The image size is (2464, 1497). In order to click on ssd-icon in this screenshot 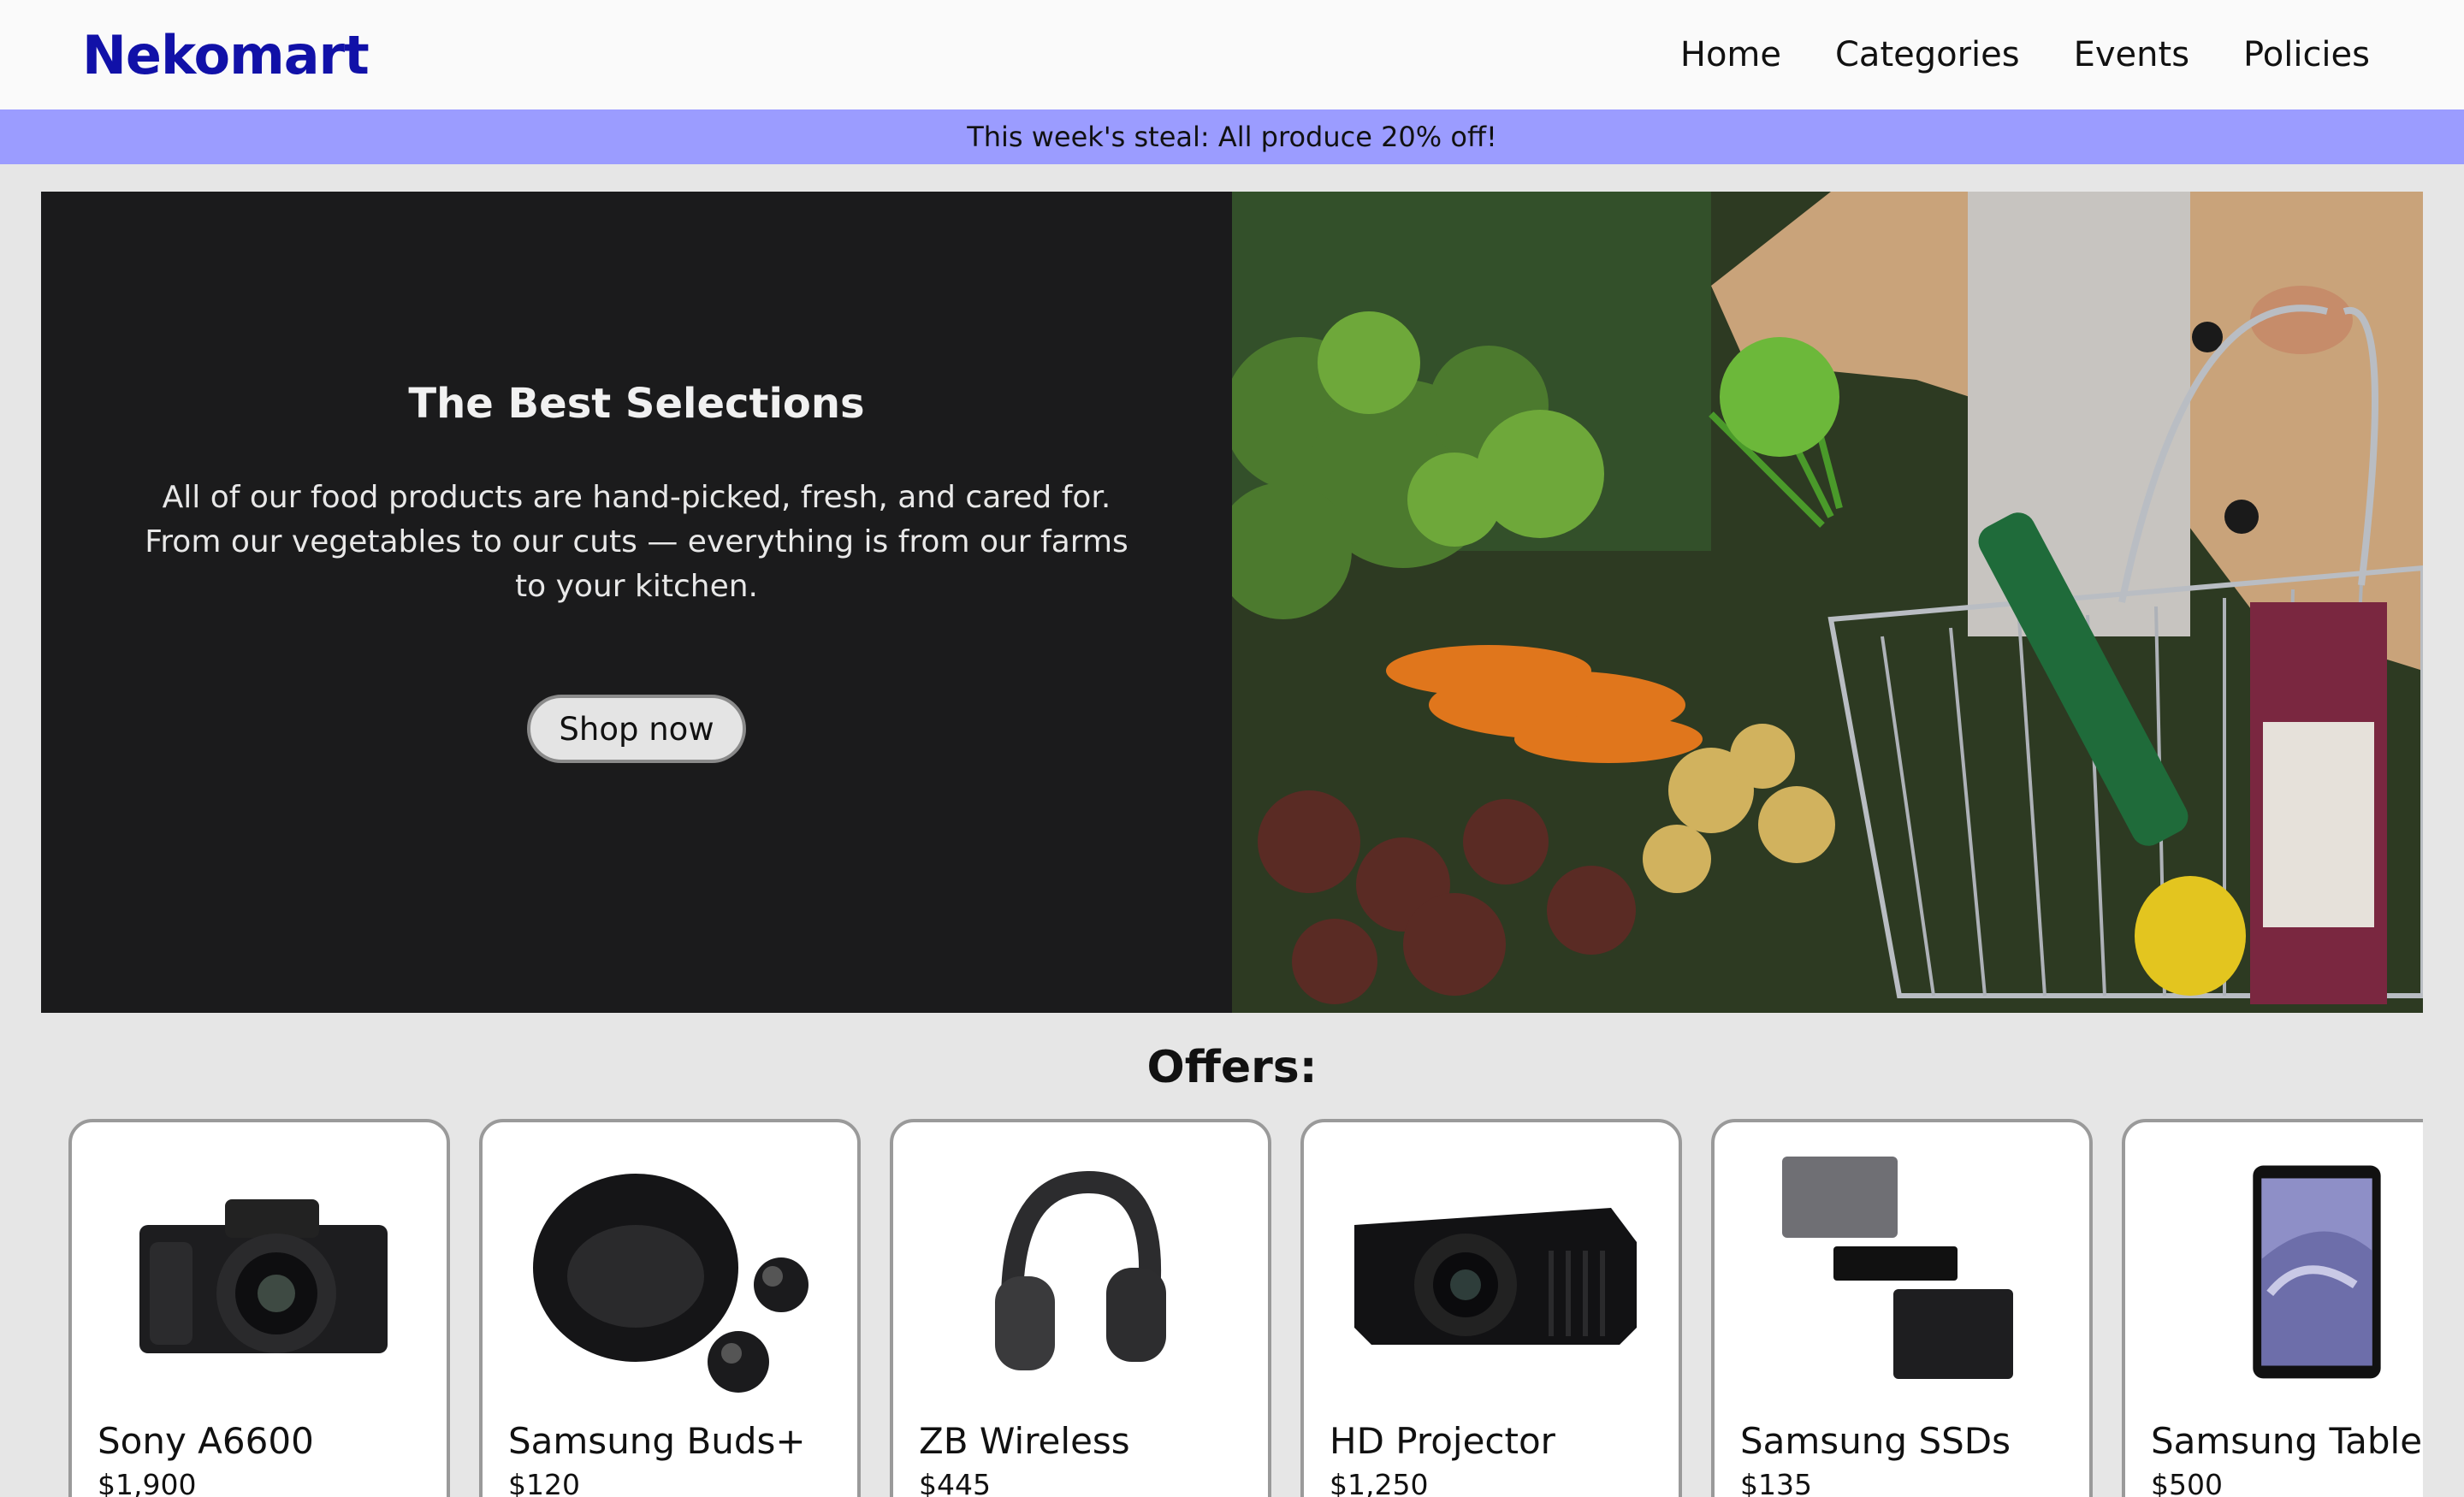, I will do `click(1902, 1267)`.